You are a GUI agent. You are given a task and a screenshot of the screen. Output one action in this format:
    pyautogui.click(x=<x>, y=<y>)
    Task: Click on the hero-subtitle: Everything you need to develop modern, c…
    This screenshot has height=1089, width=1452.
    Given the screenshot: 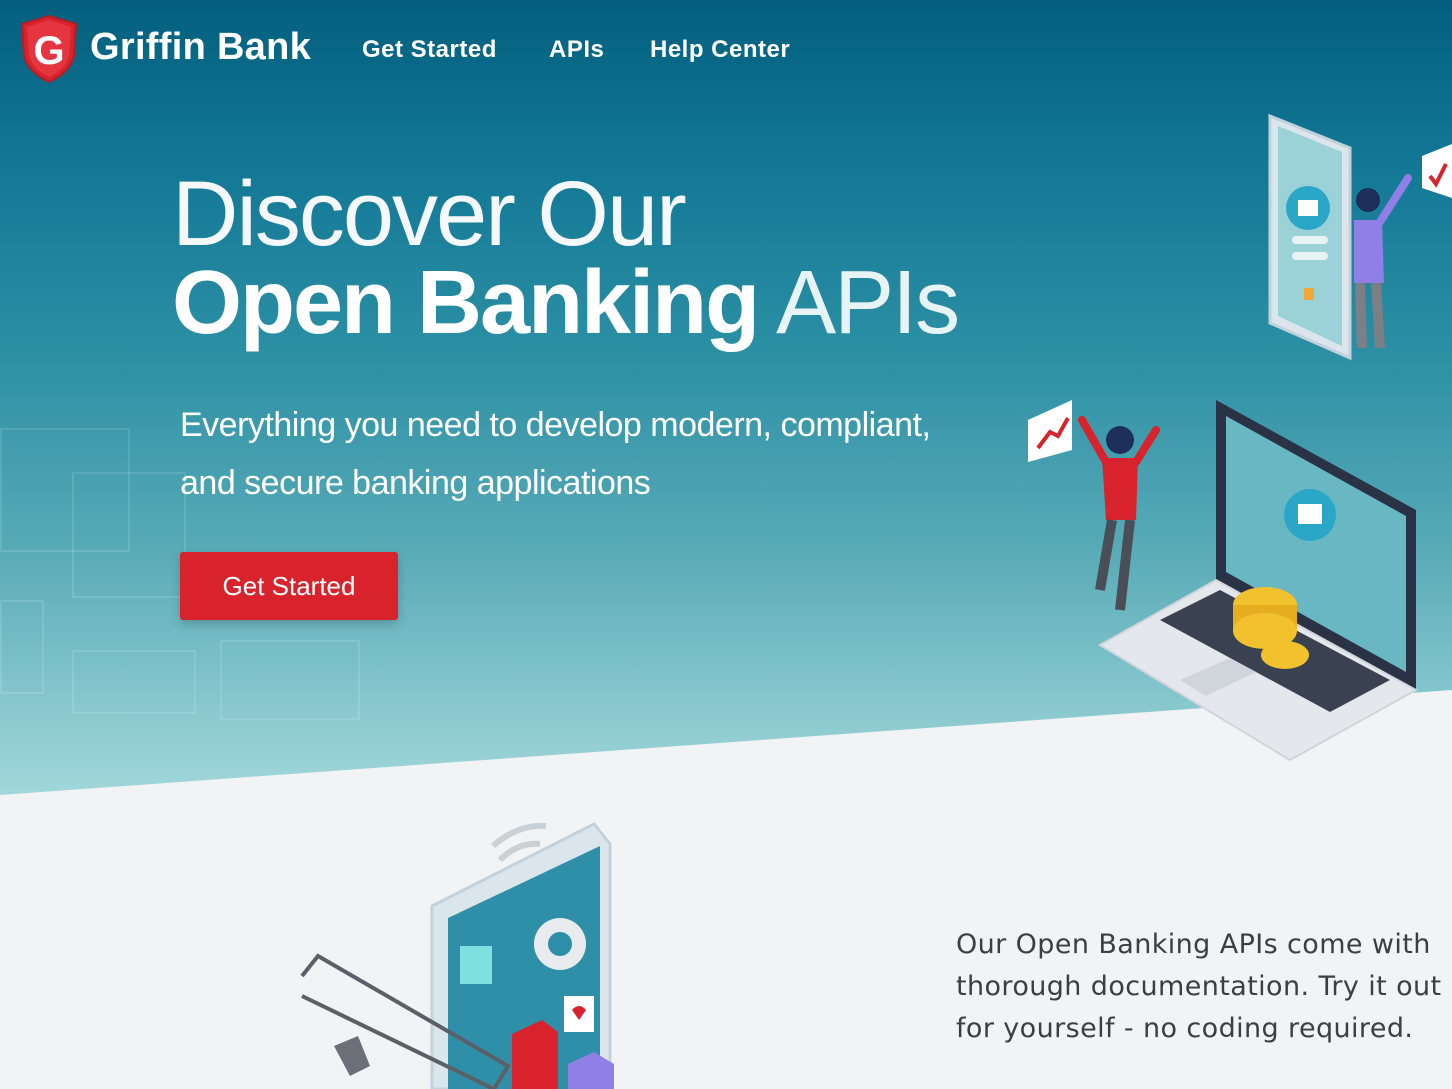 What is the action you would take?
    pyautogui.click(x=580, y=454)
    